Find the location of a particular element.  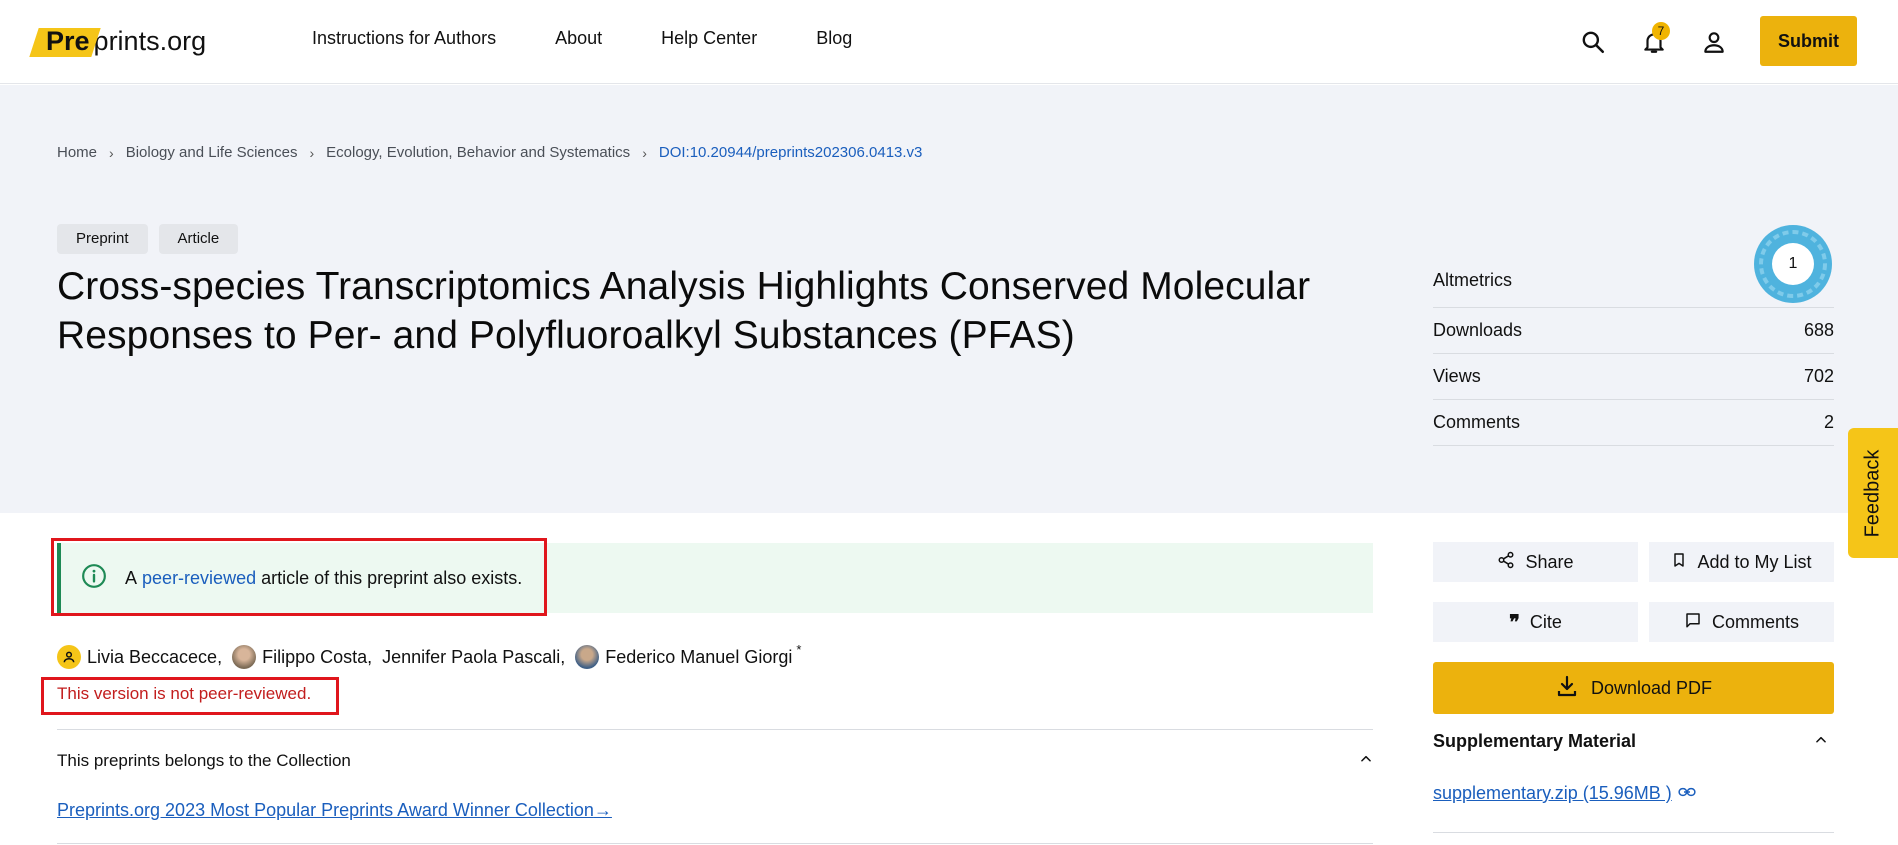

cite-button: ❞ Cite is located at coordinates (1535, 622).